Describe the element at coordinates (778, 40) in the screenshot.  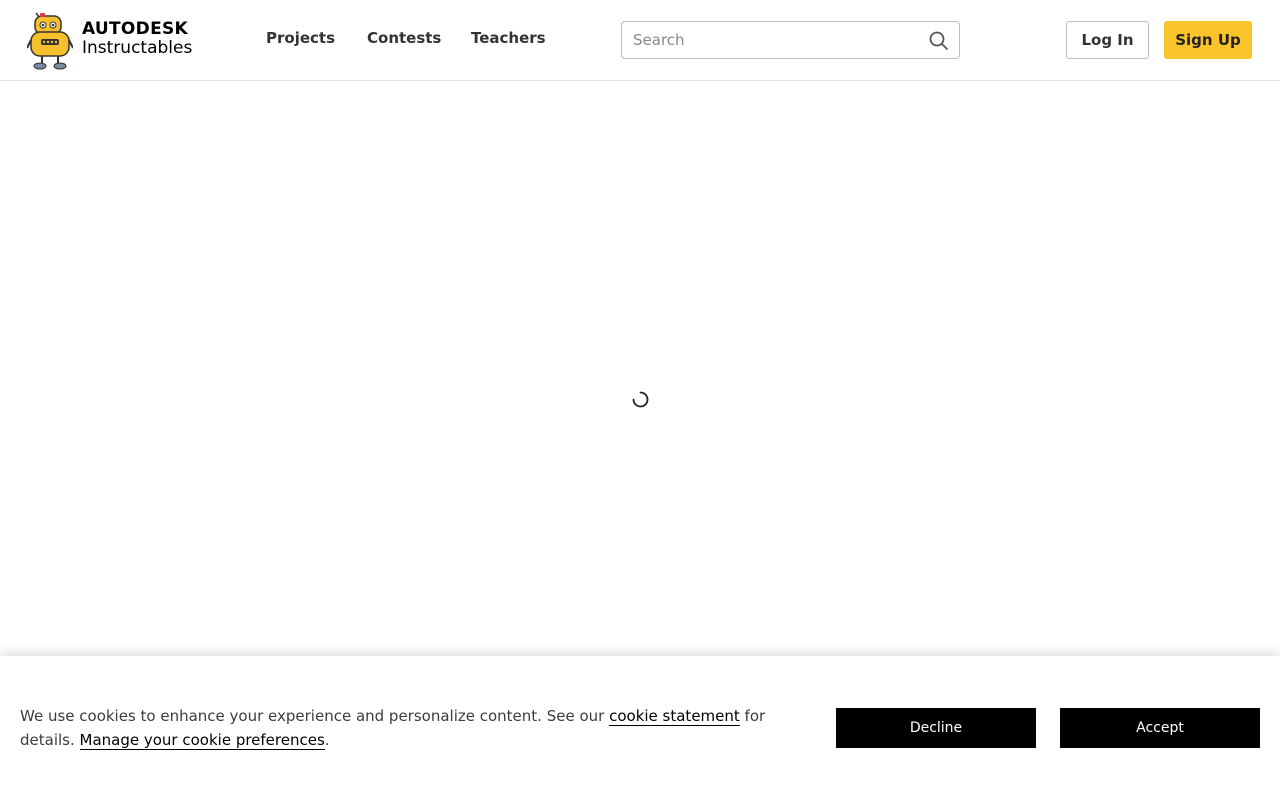
I see `search-input` at that location.